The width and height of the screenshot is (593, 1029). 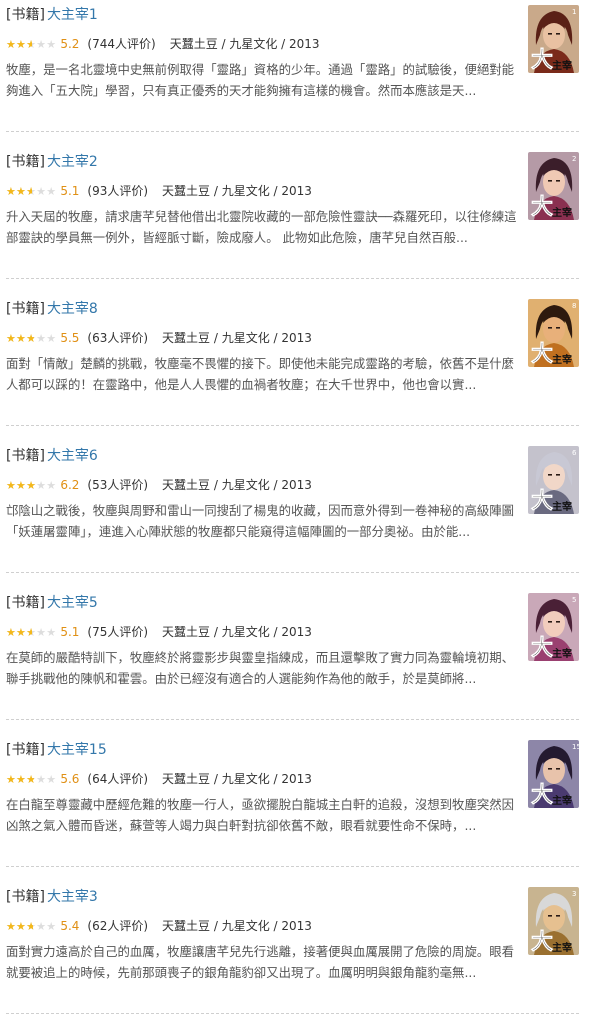 I want to click on svg-text: 5, so click(x=574, y=600).